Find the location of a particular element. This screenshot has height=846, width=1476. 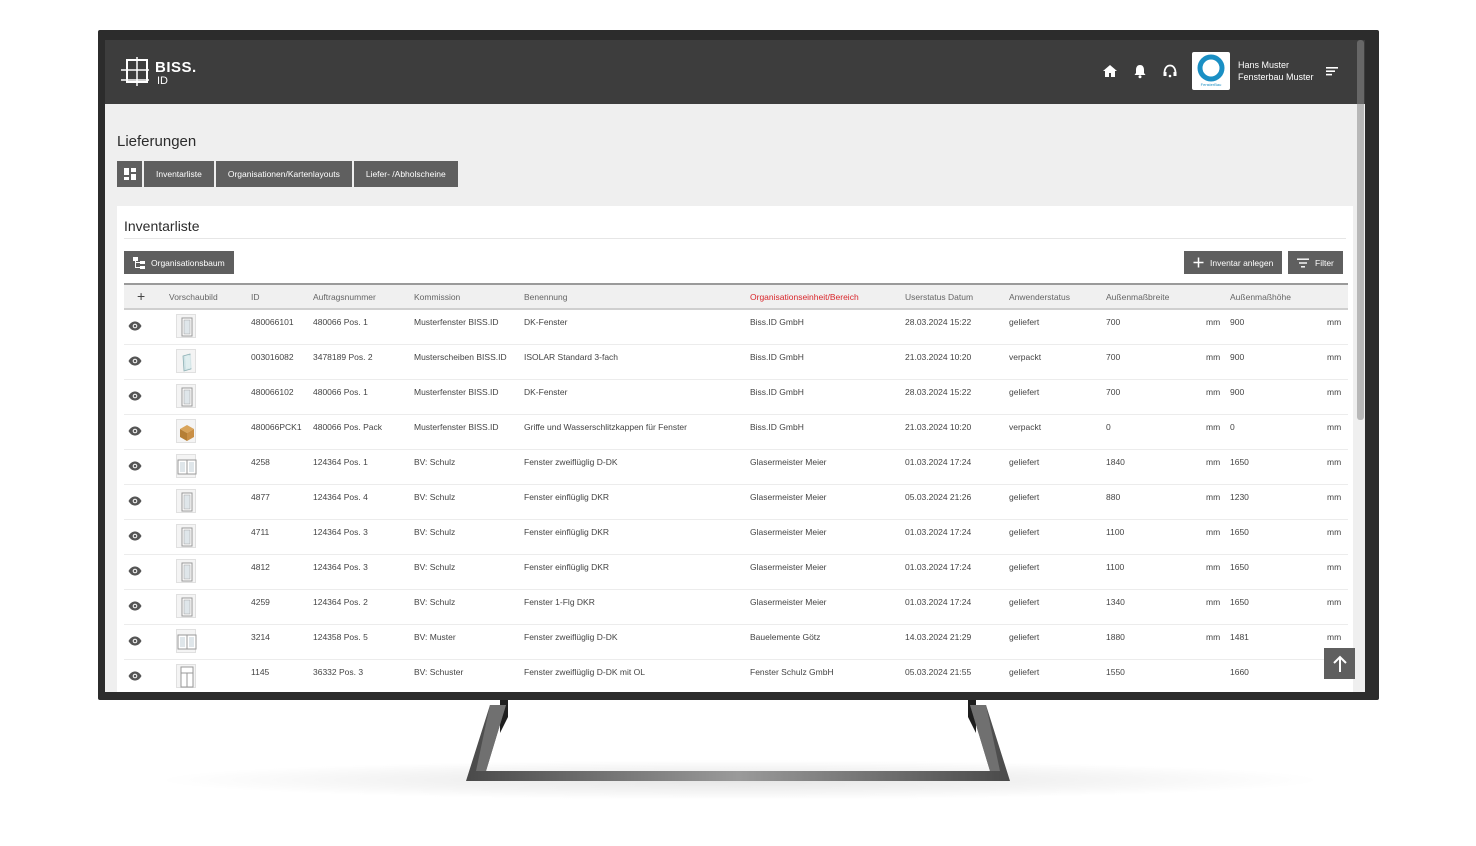

col-aussenmassbreite: Außenmaßbreite is located at coordinates (1137, 297).